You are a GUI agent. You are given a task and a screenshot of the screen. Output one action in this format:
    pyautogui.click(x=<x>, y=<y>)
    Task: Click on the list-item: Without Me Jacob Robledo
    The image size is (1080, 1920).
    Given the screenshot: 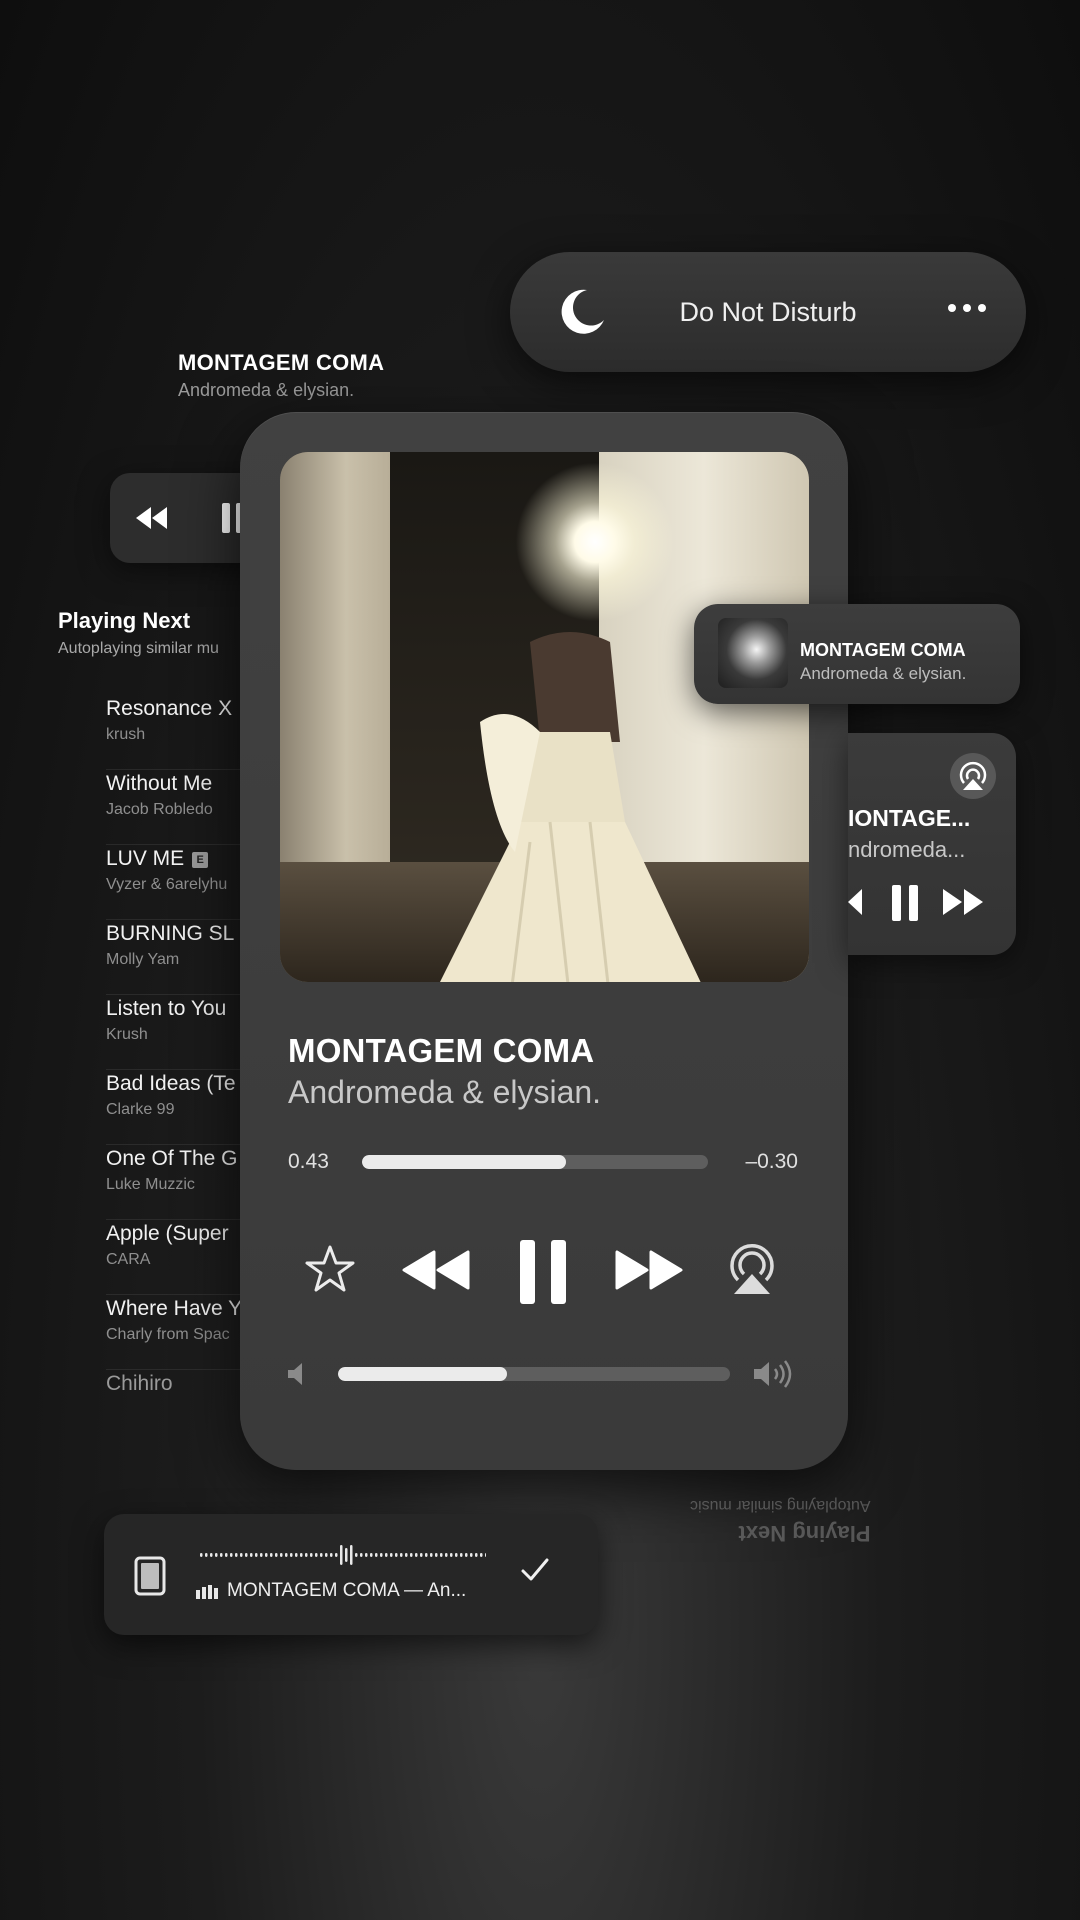 What is the action you would take?
    pyautogui.click(x=176, y=807)
    